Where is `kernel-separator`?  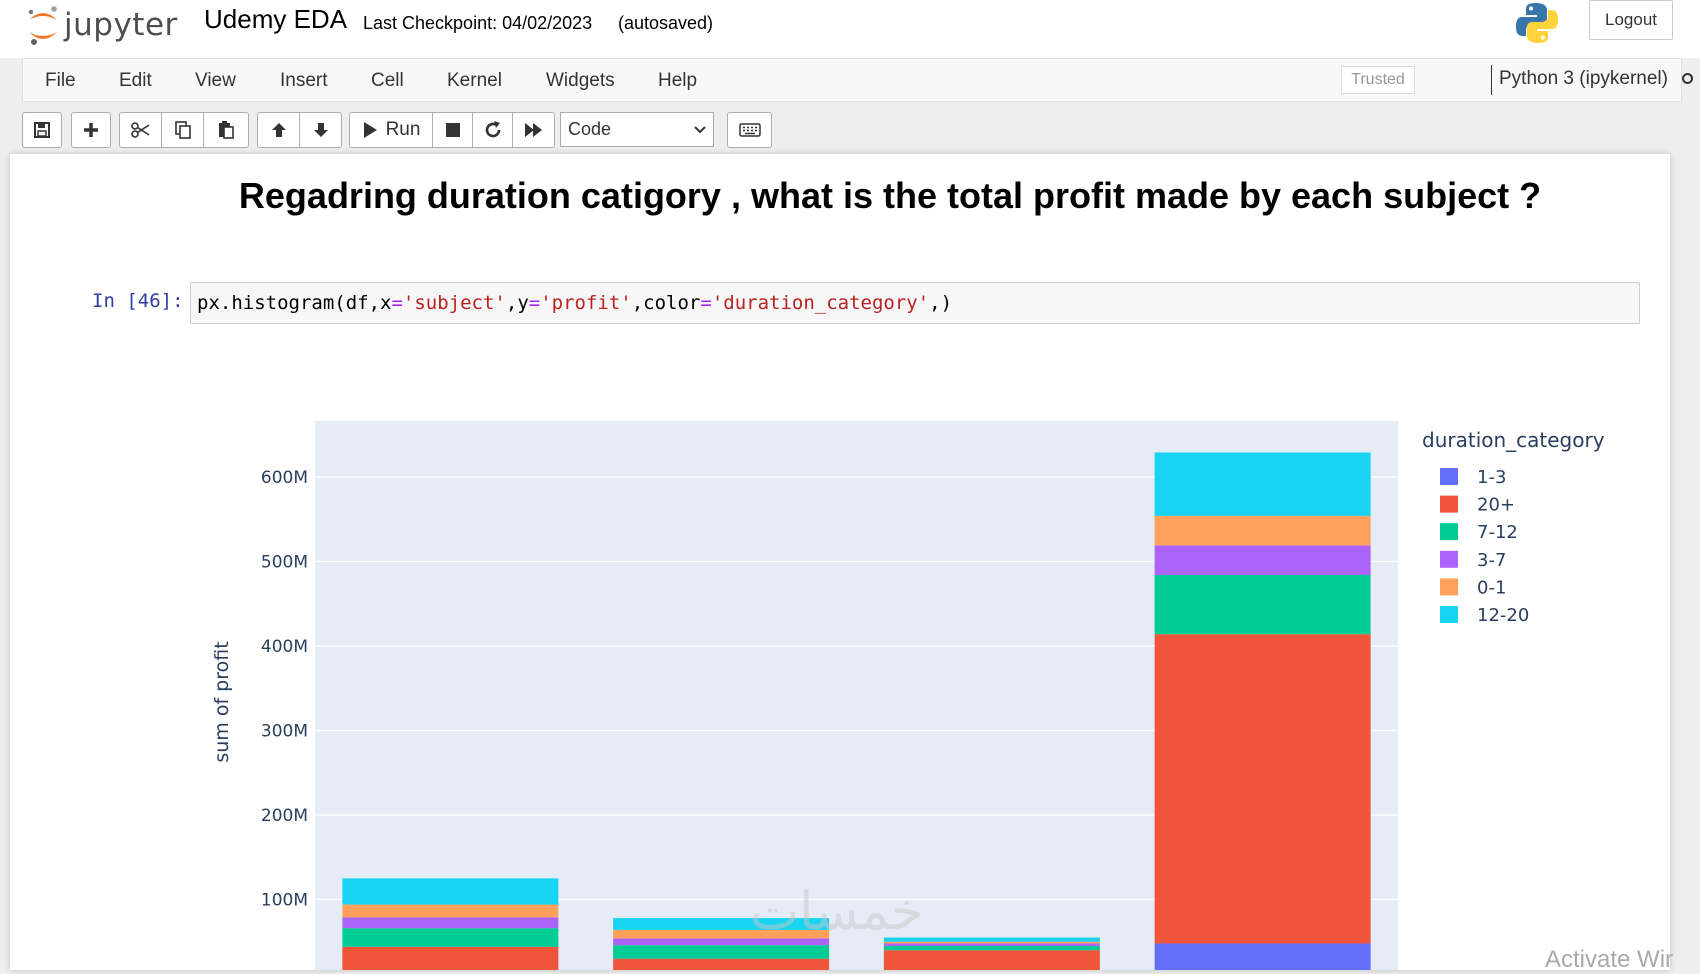
kernel-separator is located at coordinates (1491, 80).